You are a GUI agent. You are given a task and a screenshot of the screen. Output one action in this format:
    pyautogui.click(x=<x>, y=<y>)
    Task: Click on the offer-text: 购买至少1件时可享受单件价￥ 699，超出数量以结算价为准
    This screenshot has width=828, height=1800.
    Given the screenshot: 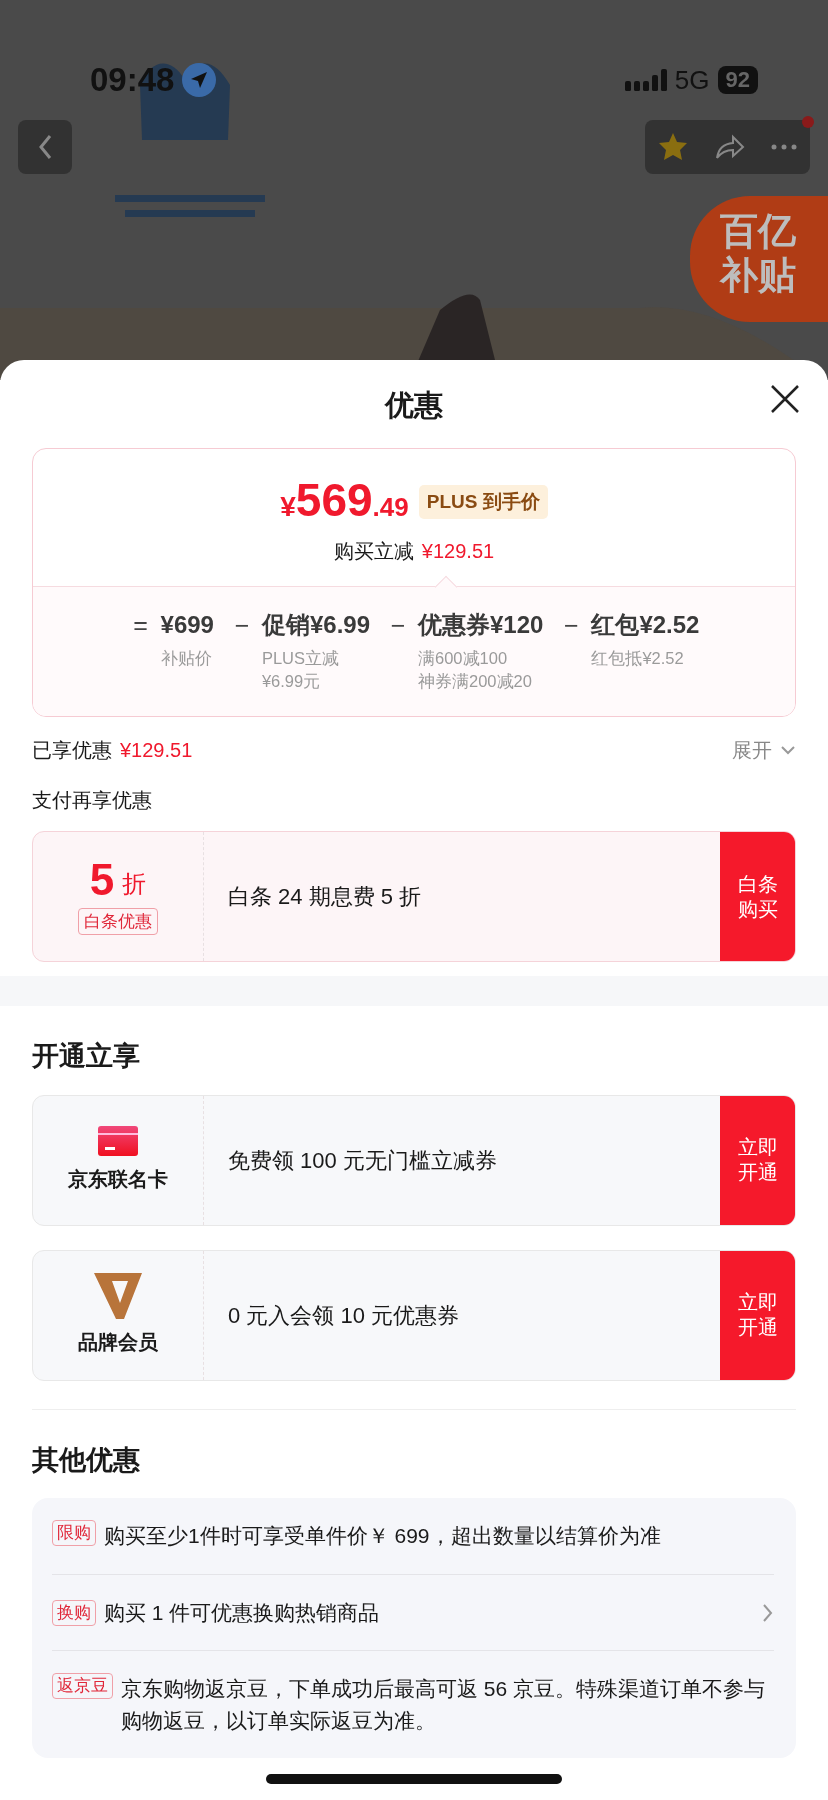 What is the action you would take?
    pyautogui.click(x=383, y=1536)
    